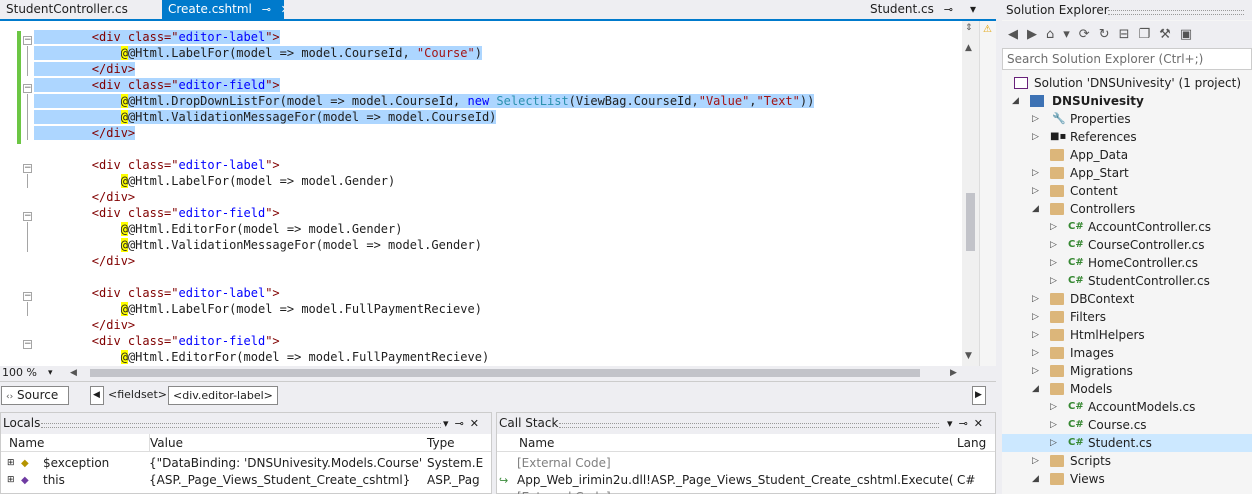 The width and height of the screenshot is (1252, 494). What do you see at coordinates (1127, 245) in the screenshot?
I see `tree-item-course-controller: ▷ C# CourseController.cs` at bounding box center [1127, 245].